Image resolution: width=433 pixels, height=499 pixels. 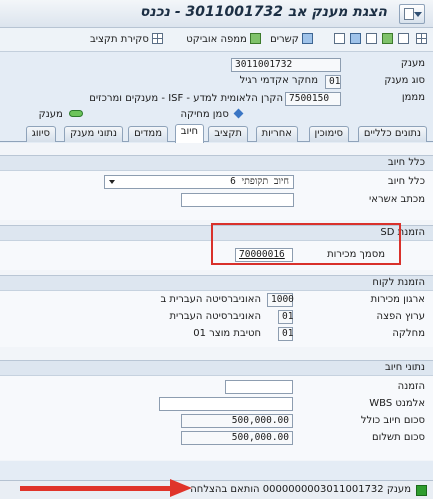 What do you see at coordinates (96, 488) in the screenshot?
I see `annotation-arrow-shaft` at bounding box center [96, 488].